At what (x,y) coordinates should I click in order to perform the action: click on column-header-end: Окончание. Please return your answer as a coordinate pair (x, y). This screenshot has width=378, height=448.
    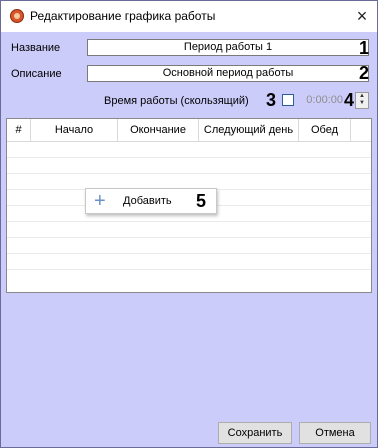
    Looking at the image, I should click on (158, 130).